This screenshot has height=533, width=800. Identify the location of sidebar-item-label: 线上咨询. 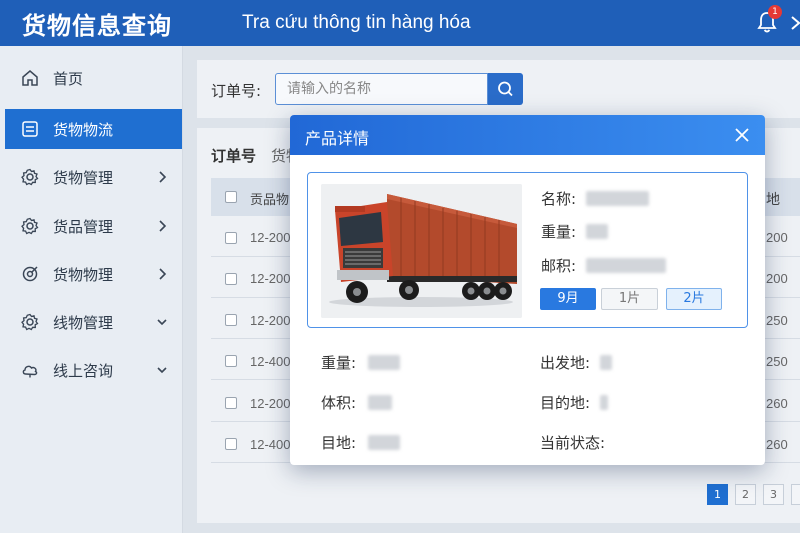
(83, 370).